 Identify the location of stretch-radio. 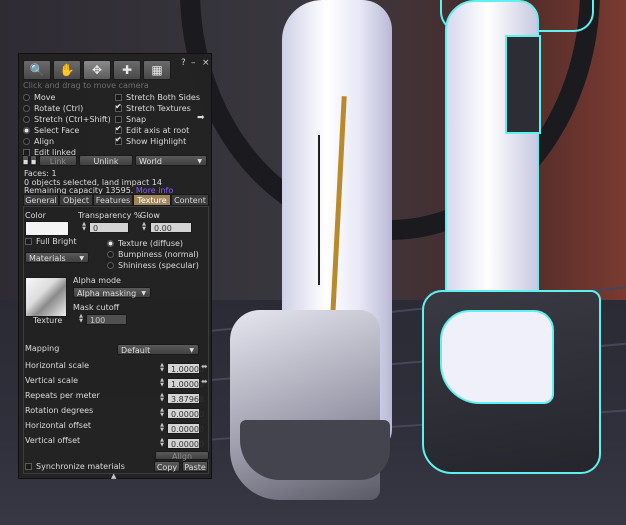
(26, 119).